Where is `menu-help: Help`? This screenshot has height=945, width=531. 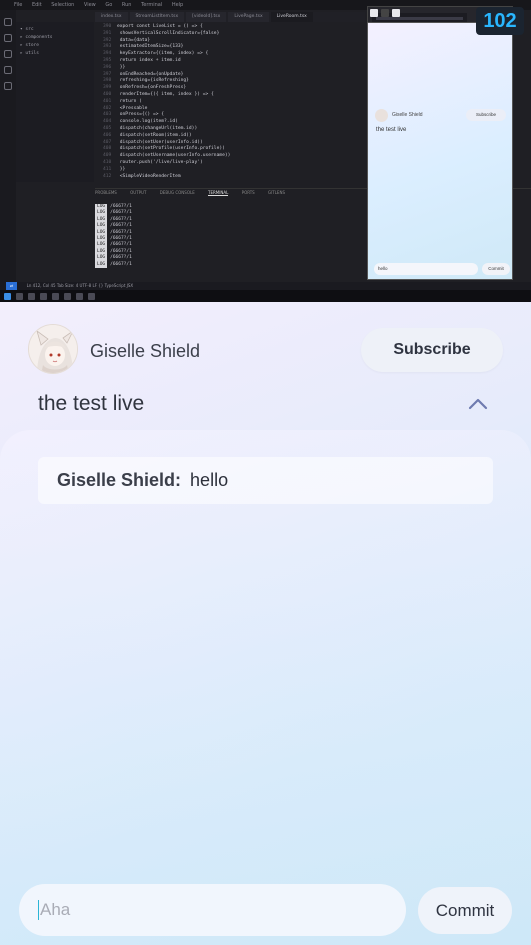 menu-help: Help is located at coordinates (177, 5).